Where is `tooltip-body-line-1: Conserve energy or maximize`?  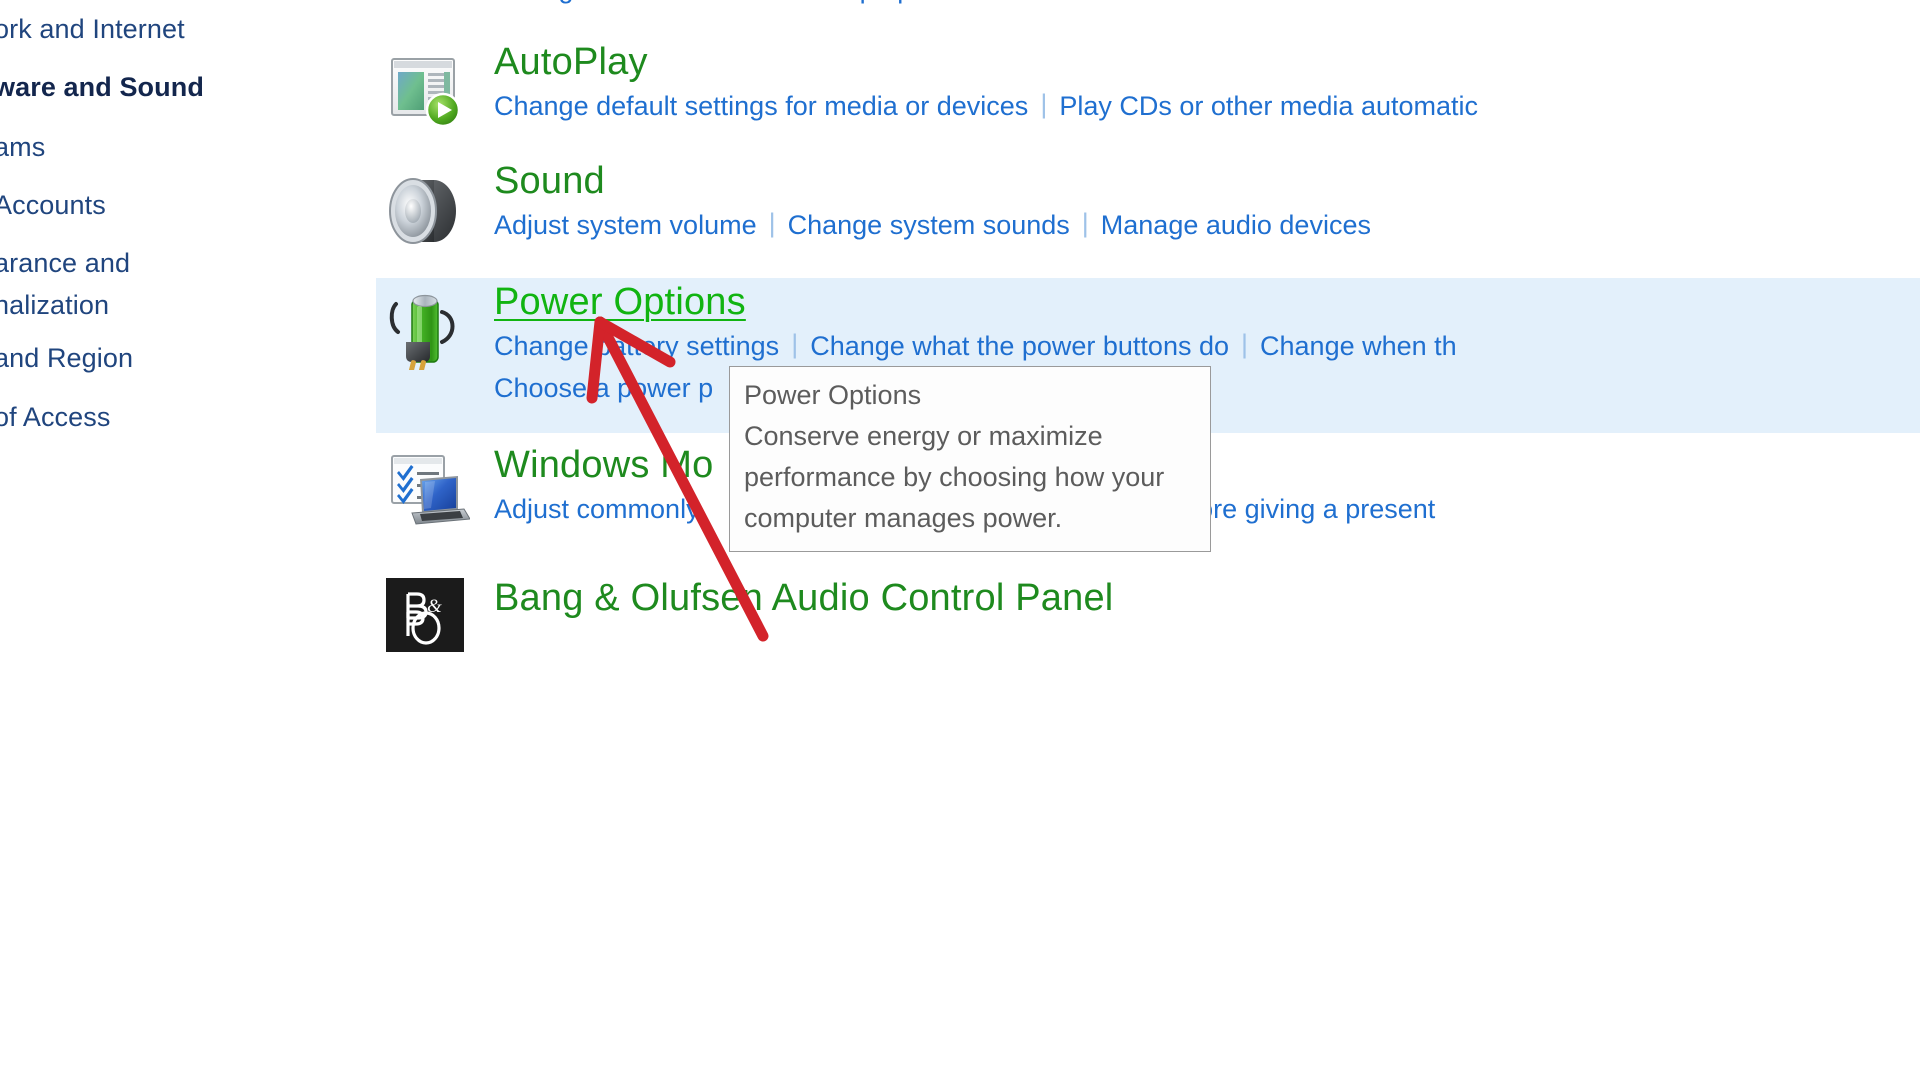
tooltip-body-line-1: Conserve energy or maximize is located at coordinates (923, 436).